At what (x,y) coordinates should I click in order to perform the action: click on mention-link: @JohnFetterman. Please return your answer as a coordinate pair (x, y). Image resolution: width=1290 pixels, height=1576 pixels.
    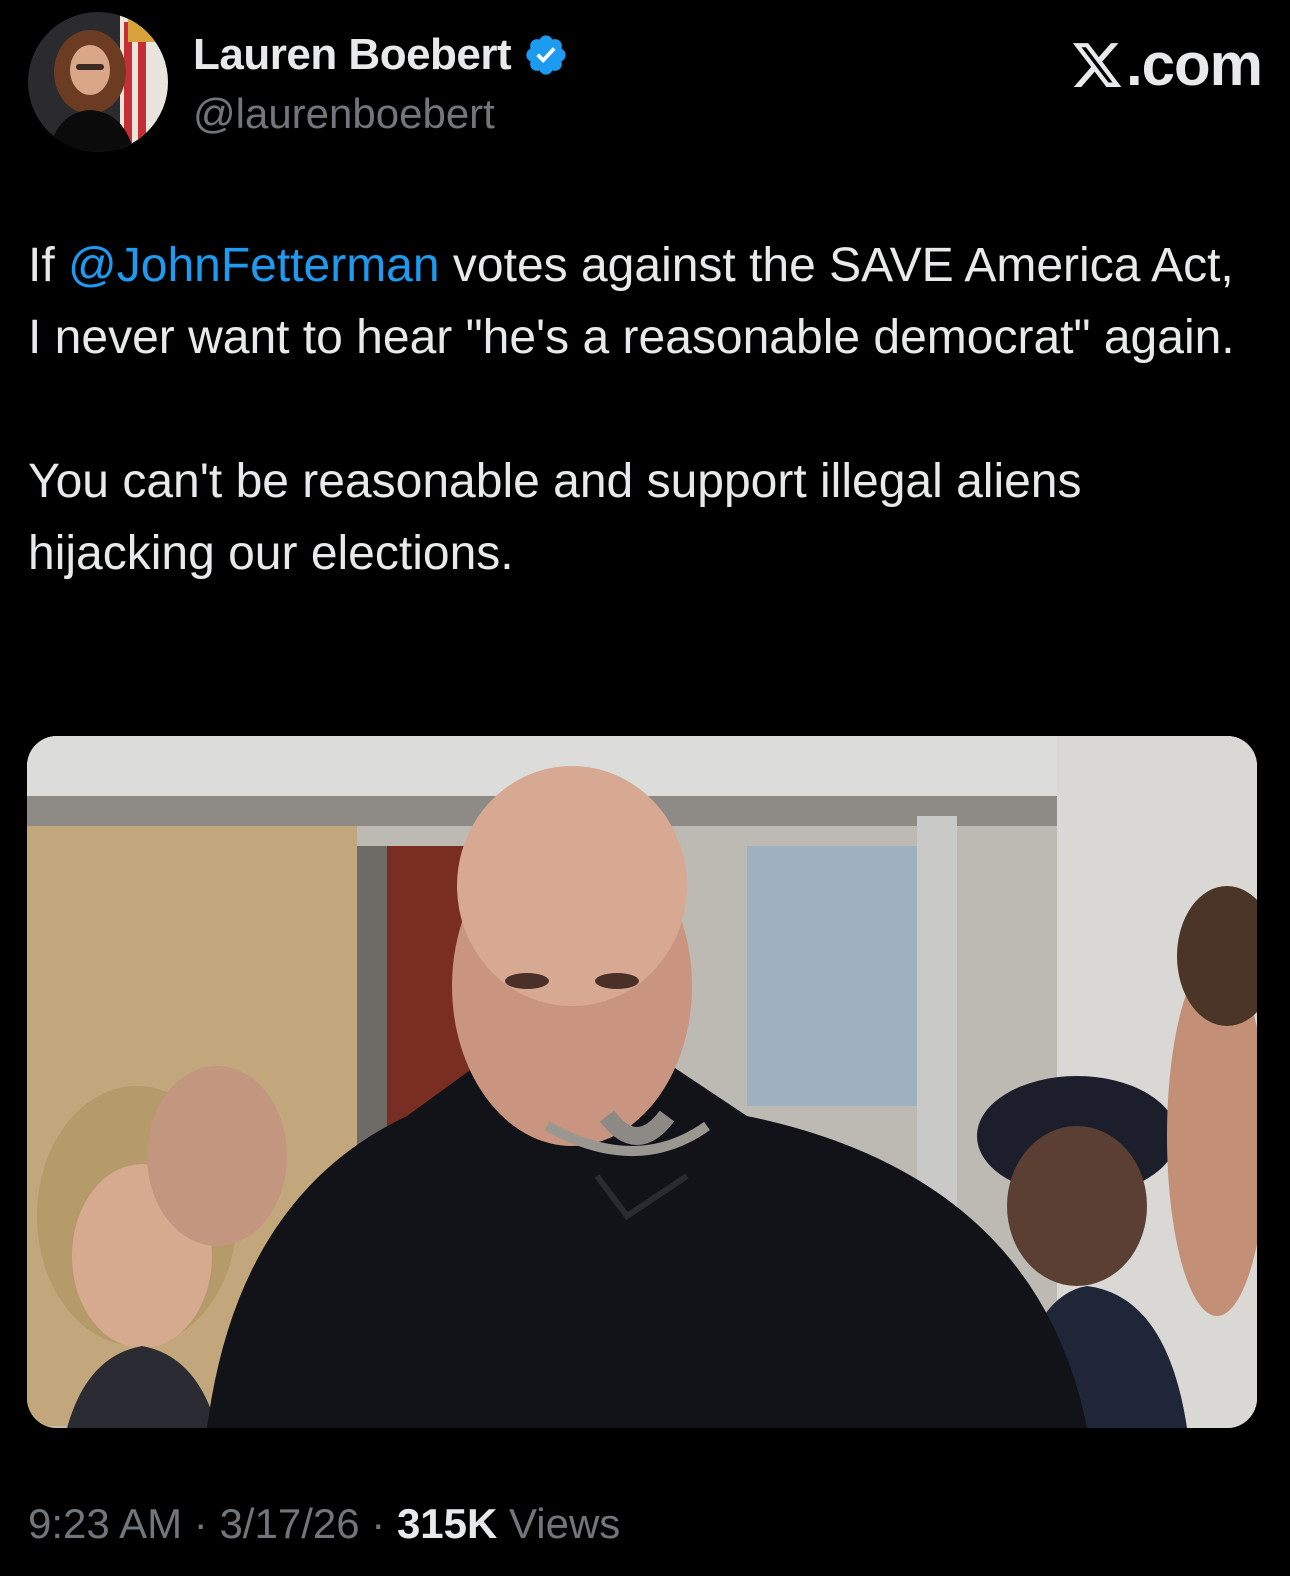
    Looking at the image, I should click on (254, 265).